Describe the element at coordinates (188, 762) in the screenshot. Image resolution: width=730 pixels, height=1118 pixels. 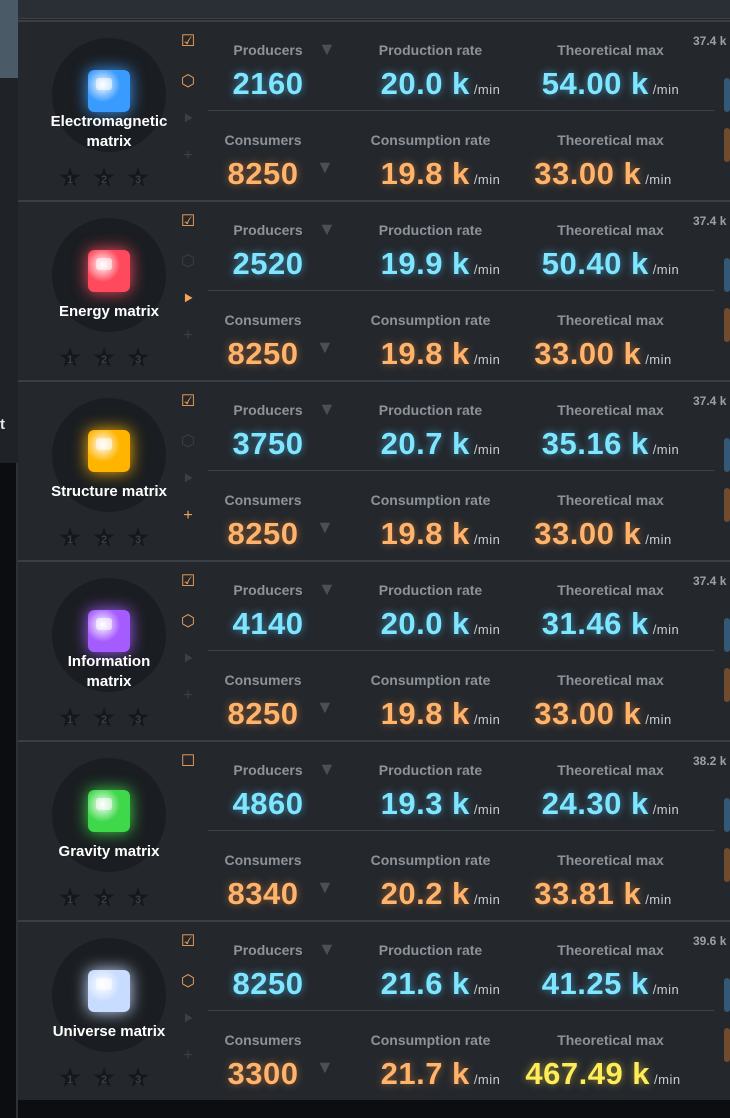
I see `checkbox-empty-icon: ☐` at that location.